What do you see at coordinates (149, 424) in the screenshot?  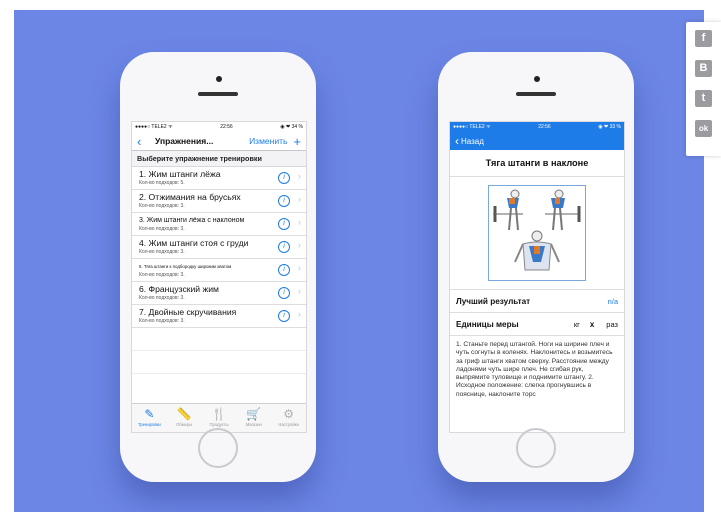 I see `tab-label: Тренировки` at bounding box center [149, 424].